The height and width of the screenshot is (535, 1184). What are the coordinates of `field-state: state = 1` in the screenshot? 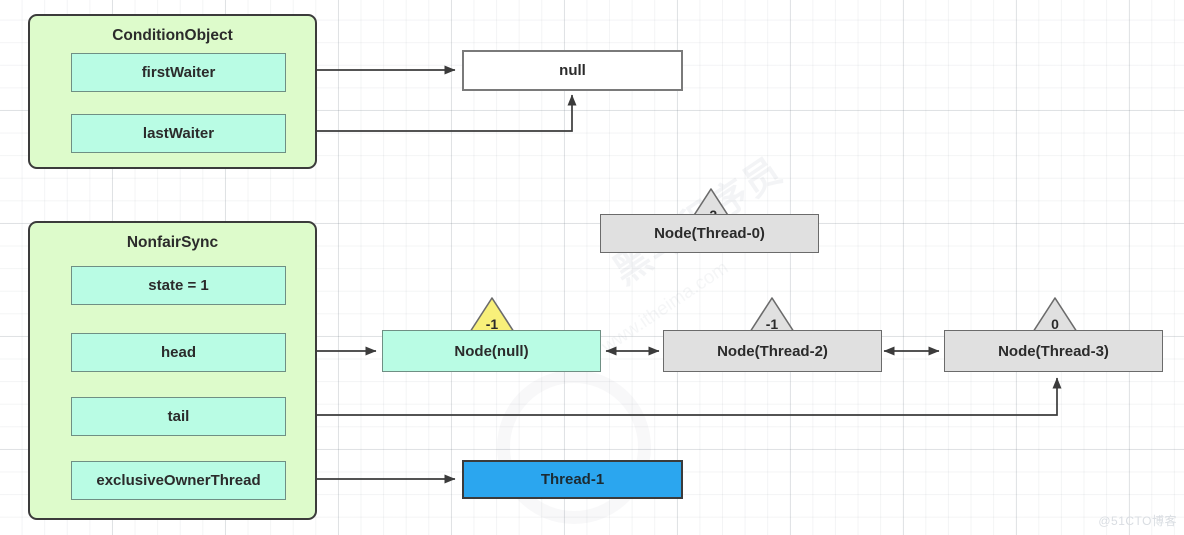 It's located at (178, 285).